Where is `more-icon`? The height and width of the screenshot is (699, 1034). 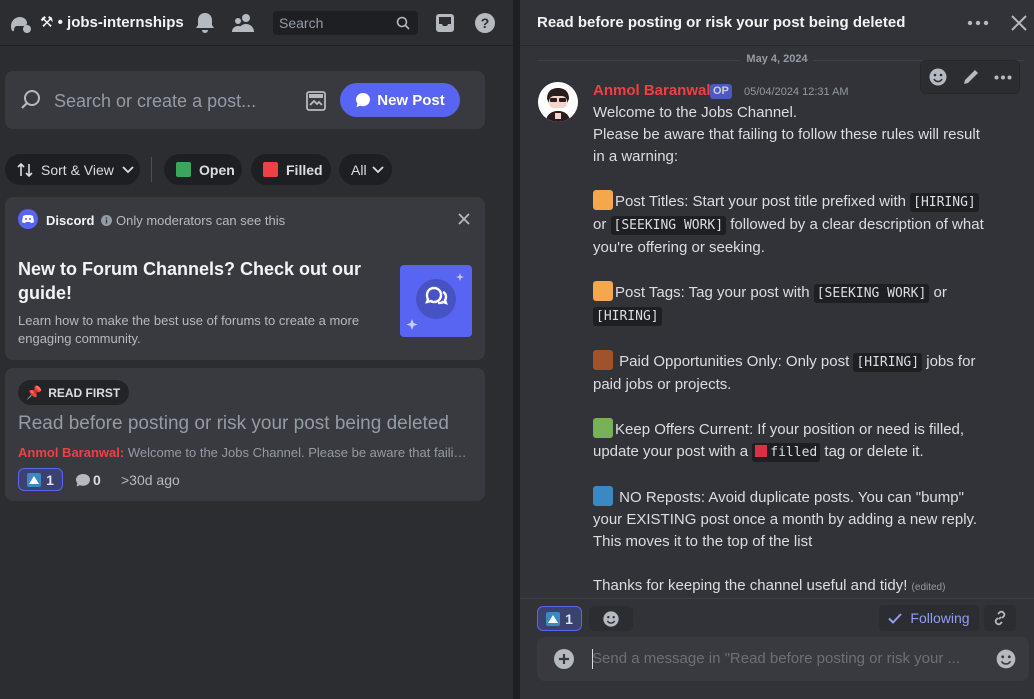 more-icon is located at coordinates (1003, 77).